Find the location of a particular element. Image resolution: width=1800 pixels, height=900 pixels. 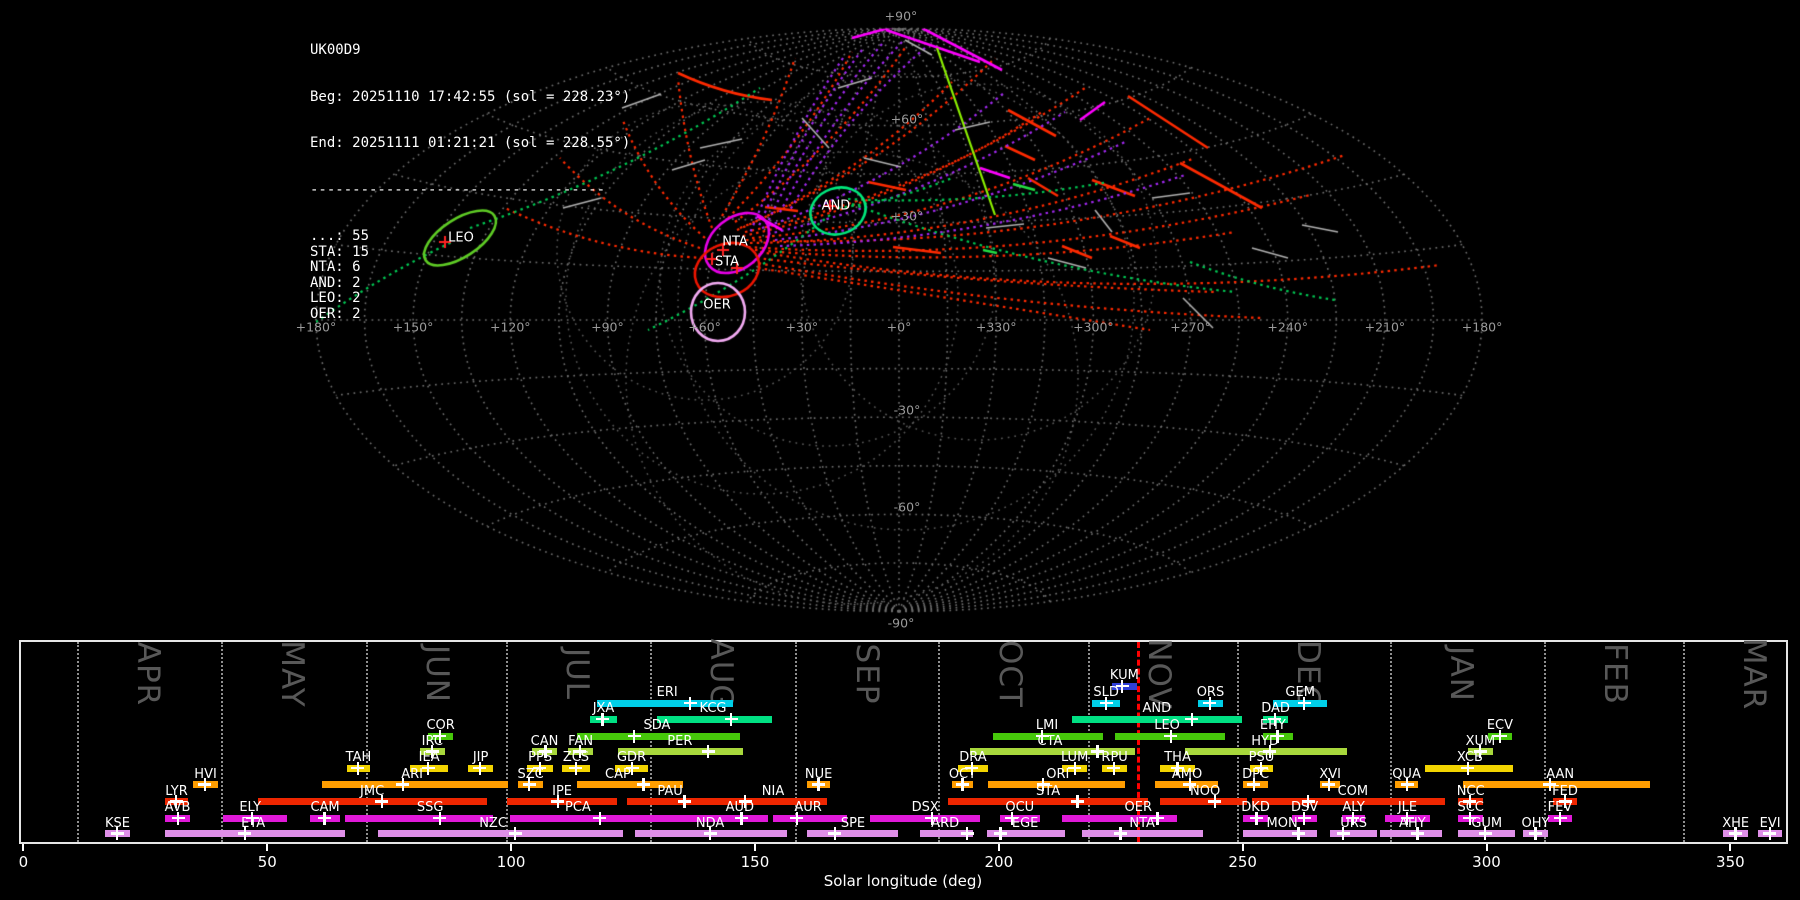

shower-label-cta: CTA is located at coordinates (1050, 741).